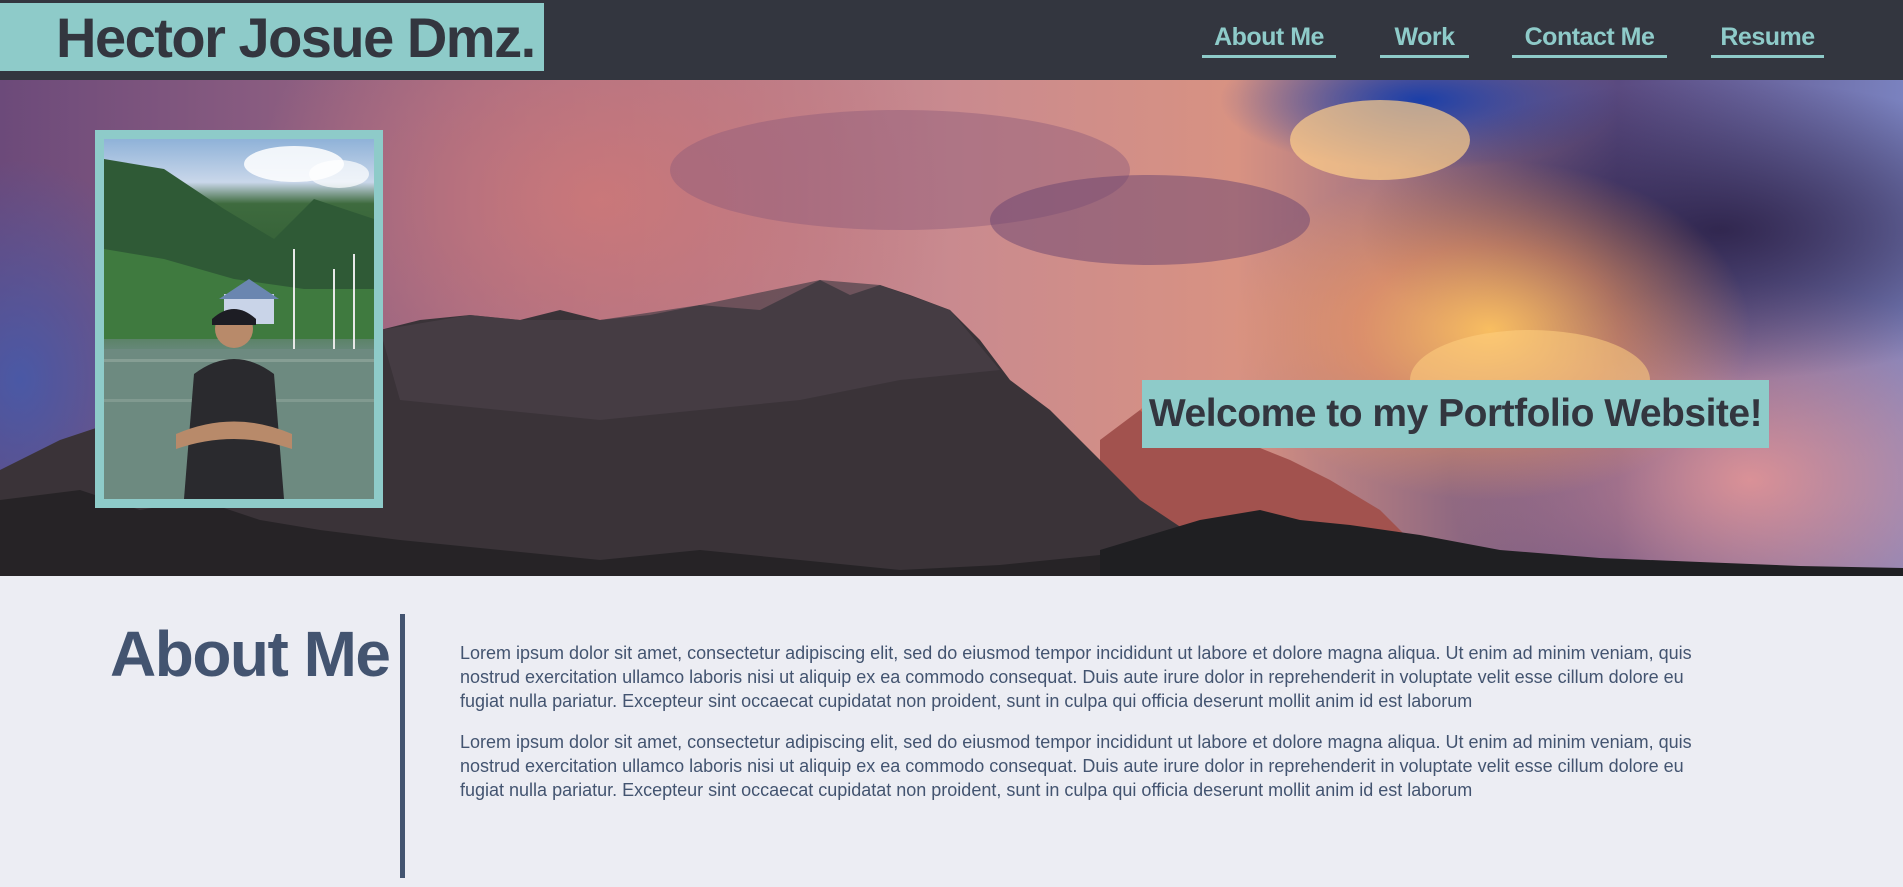 The image size is (1903, 887). I want to click on welcome-banner: Welcome to my Portfolio Website!, so click(1455, 414).